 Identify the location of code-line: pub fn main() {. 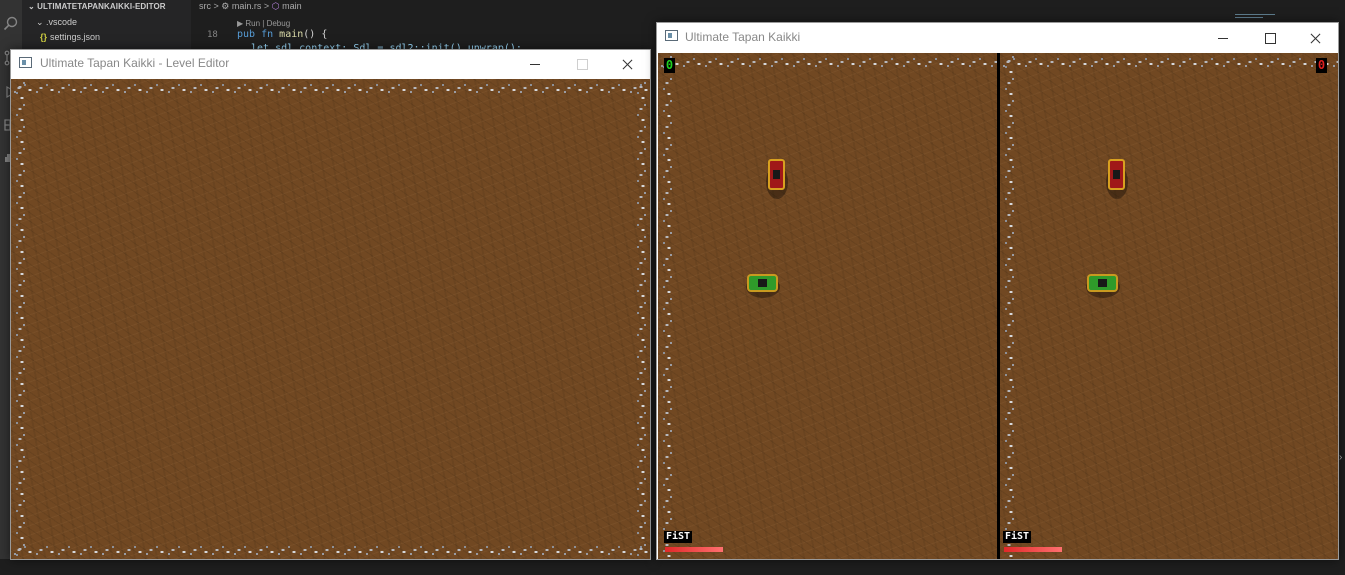
(282, 34).